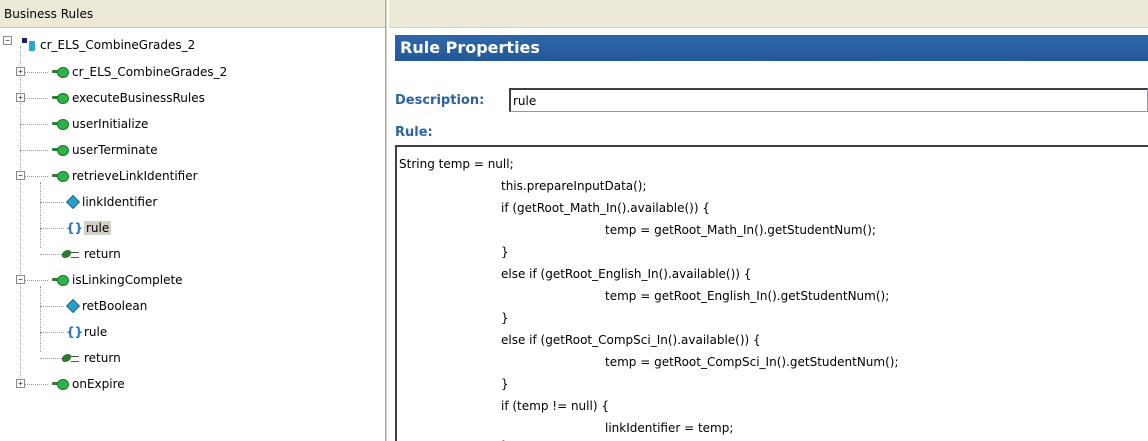  I want to click on rule-label: Rule:, so click(414, 132).